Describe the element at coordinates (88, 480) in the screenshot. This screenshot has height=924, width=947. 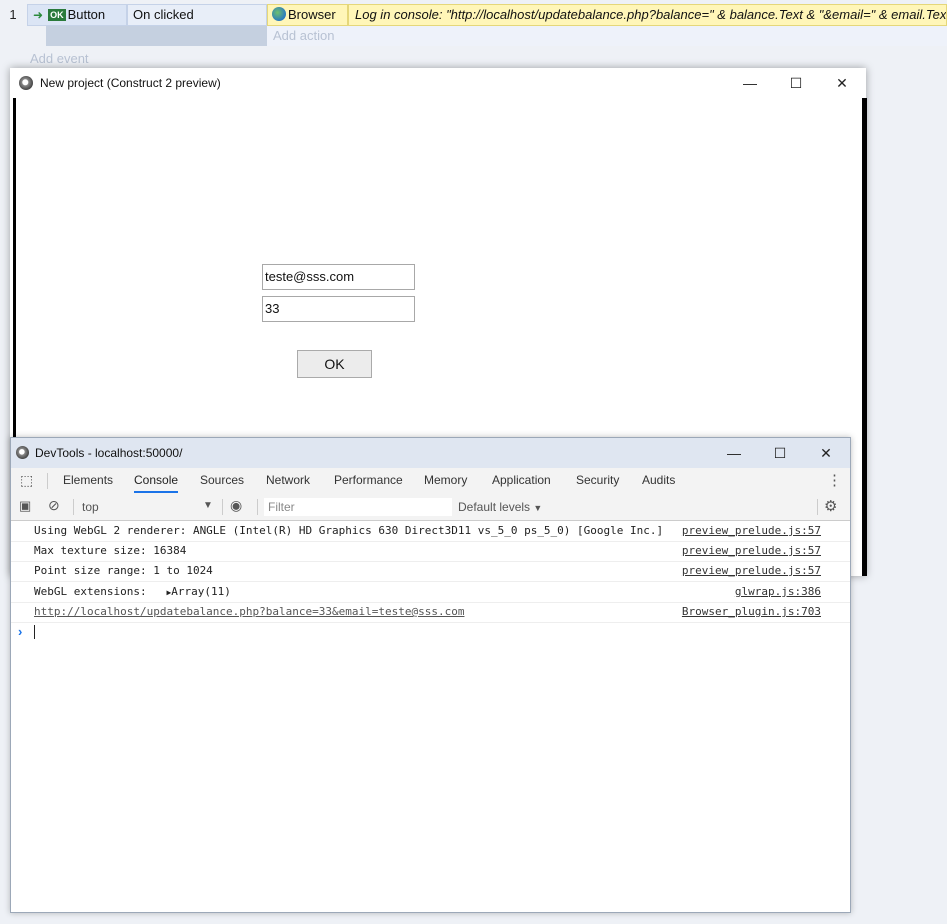
I see `tab-elements: Elements` at that location.